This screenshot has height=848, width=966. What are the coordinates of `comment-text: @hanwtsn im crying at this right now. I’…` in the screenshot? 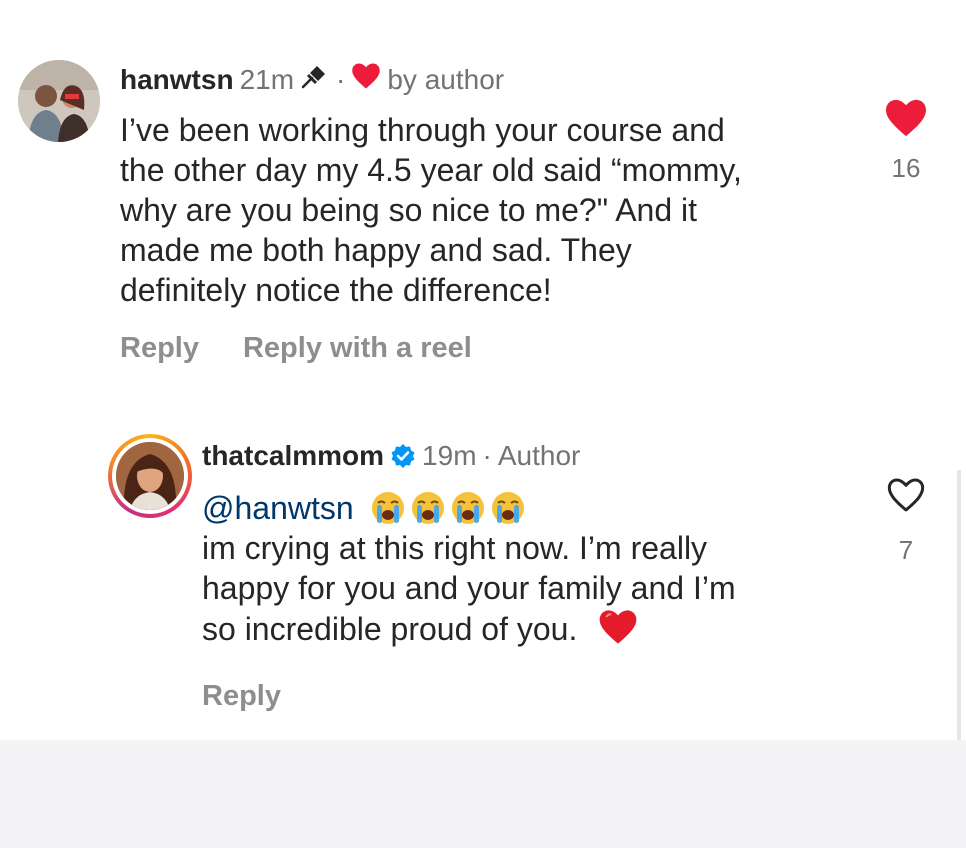 It's located at (469, 568).